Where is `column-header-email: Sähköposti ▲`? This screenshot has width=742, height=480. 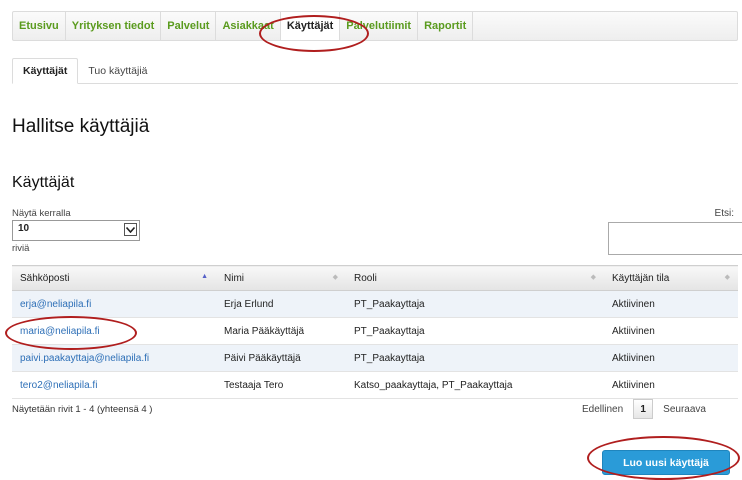 column-header-email: Sähköposti ▲ is located at coordinates (114, 278).